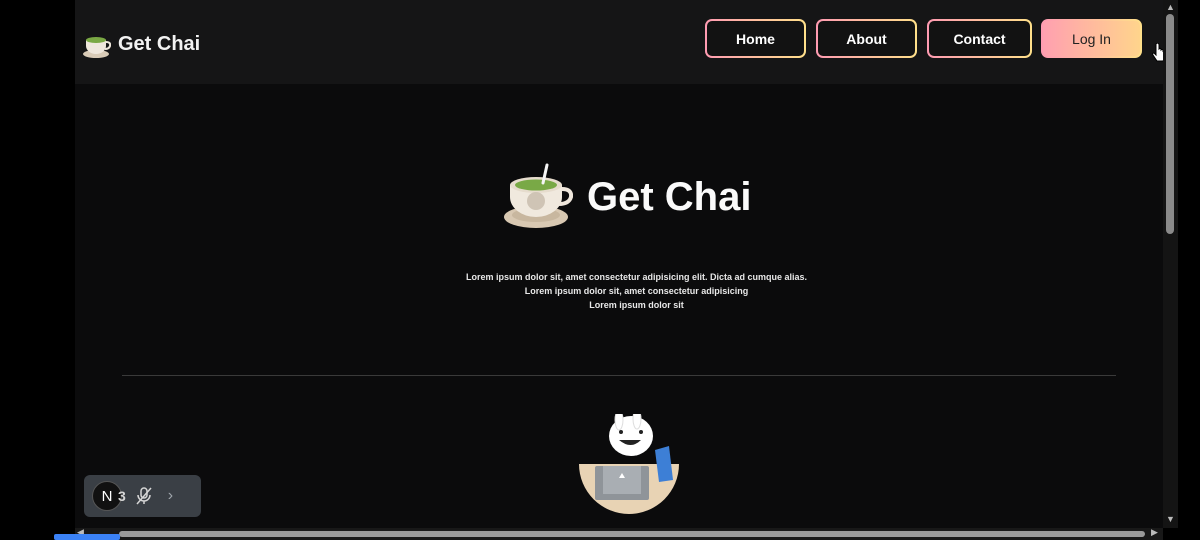 Image resolution: width=1200 pixels, height=540 pixels. I want to click on nav-home-button: Home, so click(755, 38).